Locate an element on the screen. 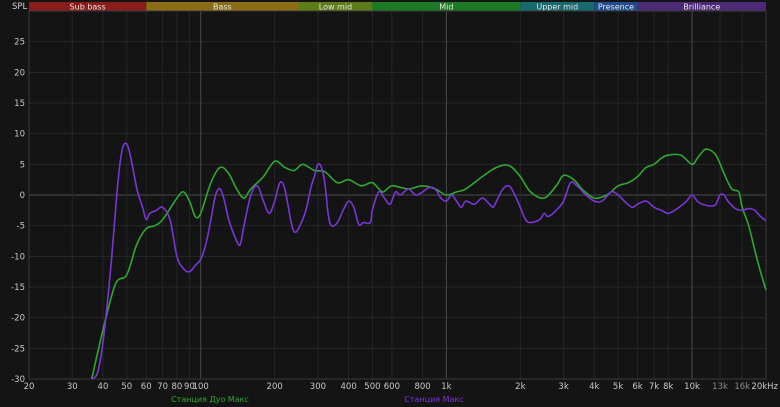 This screenshot has height=407, width=780. y-tick-label: -15 is located at coordinates (18, 288).